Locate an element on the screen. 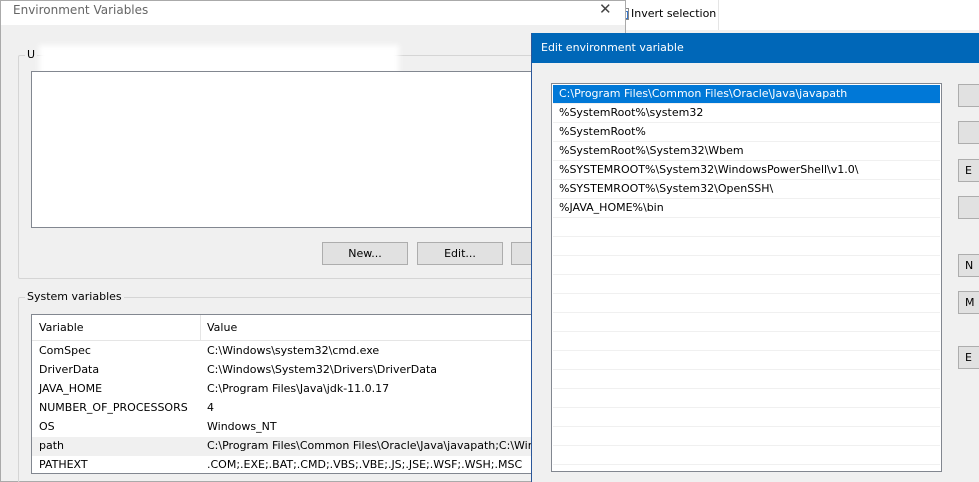 This screenshot has height=482, width=979. path-entry: %SystemRoot%\System32\Wbem is located at coordinates (746, 151).